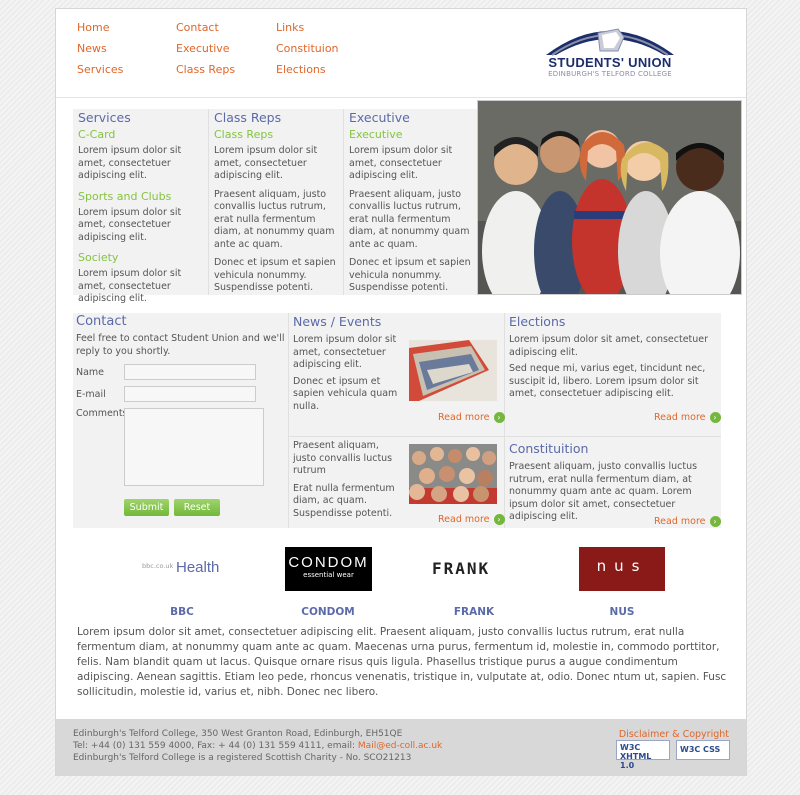 This screenshot has width=800, height=795. I want to click on bbc-label: BBC, so click(182, 612).